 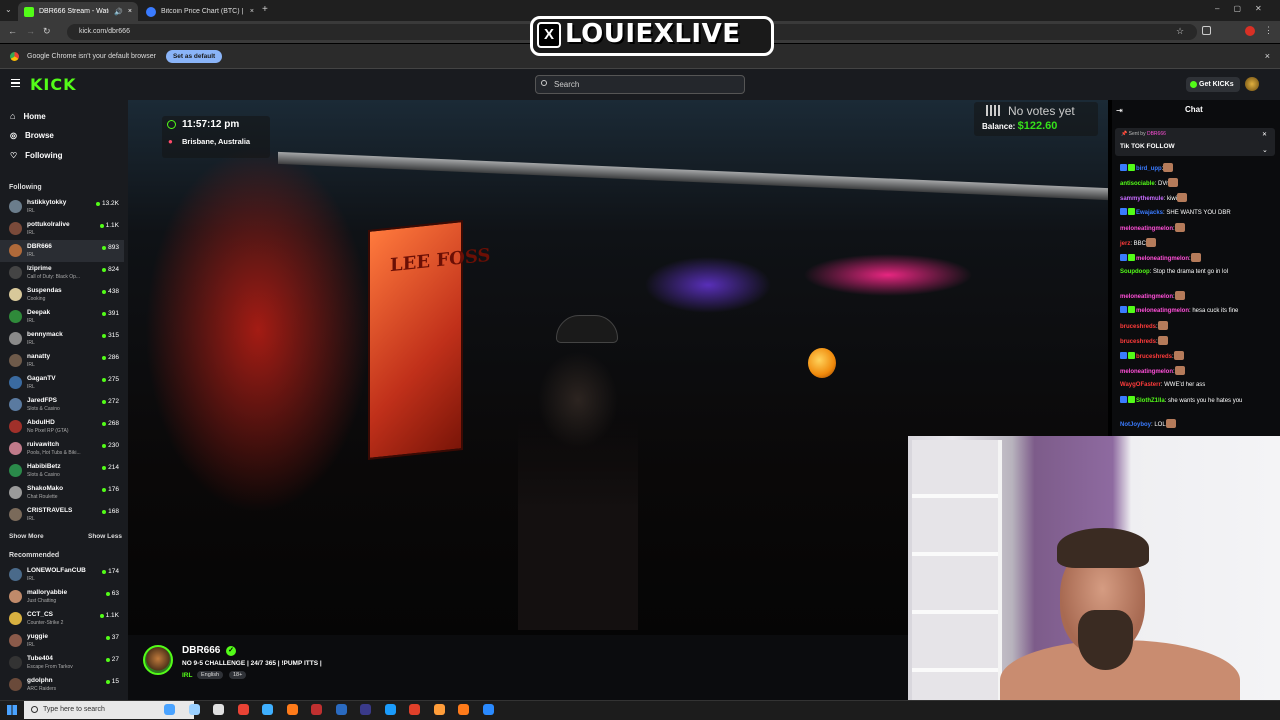 What do you see at coordinates (53, 84) in the screenshot?
I see `kick-logo: KICK` at bounding box center [53, 84].